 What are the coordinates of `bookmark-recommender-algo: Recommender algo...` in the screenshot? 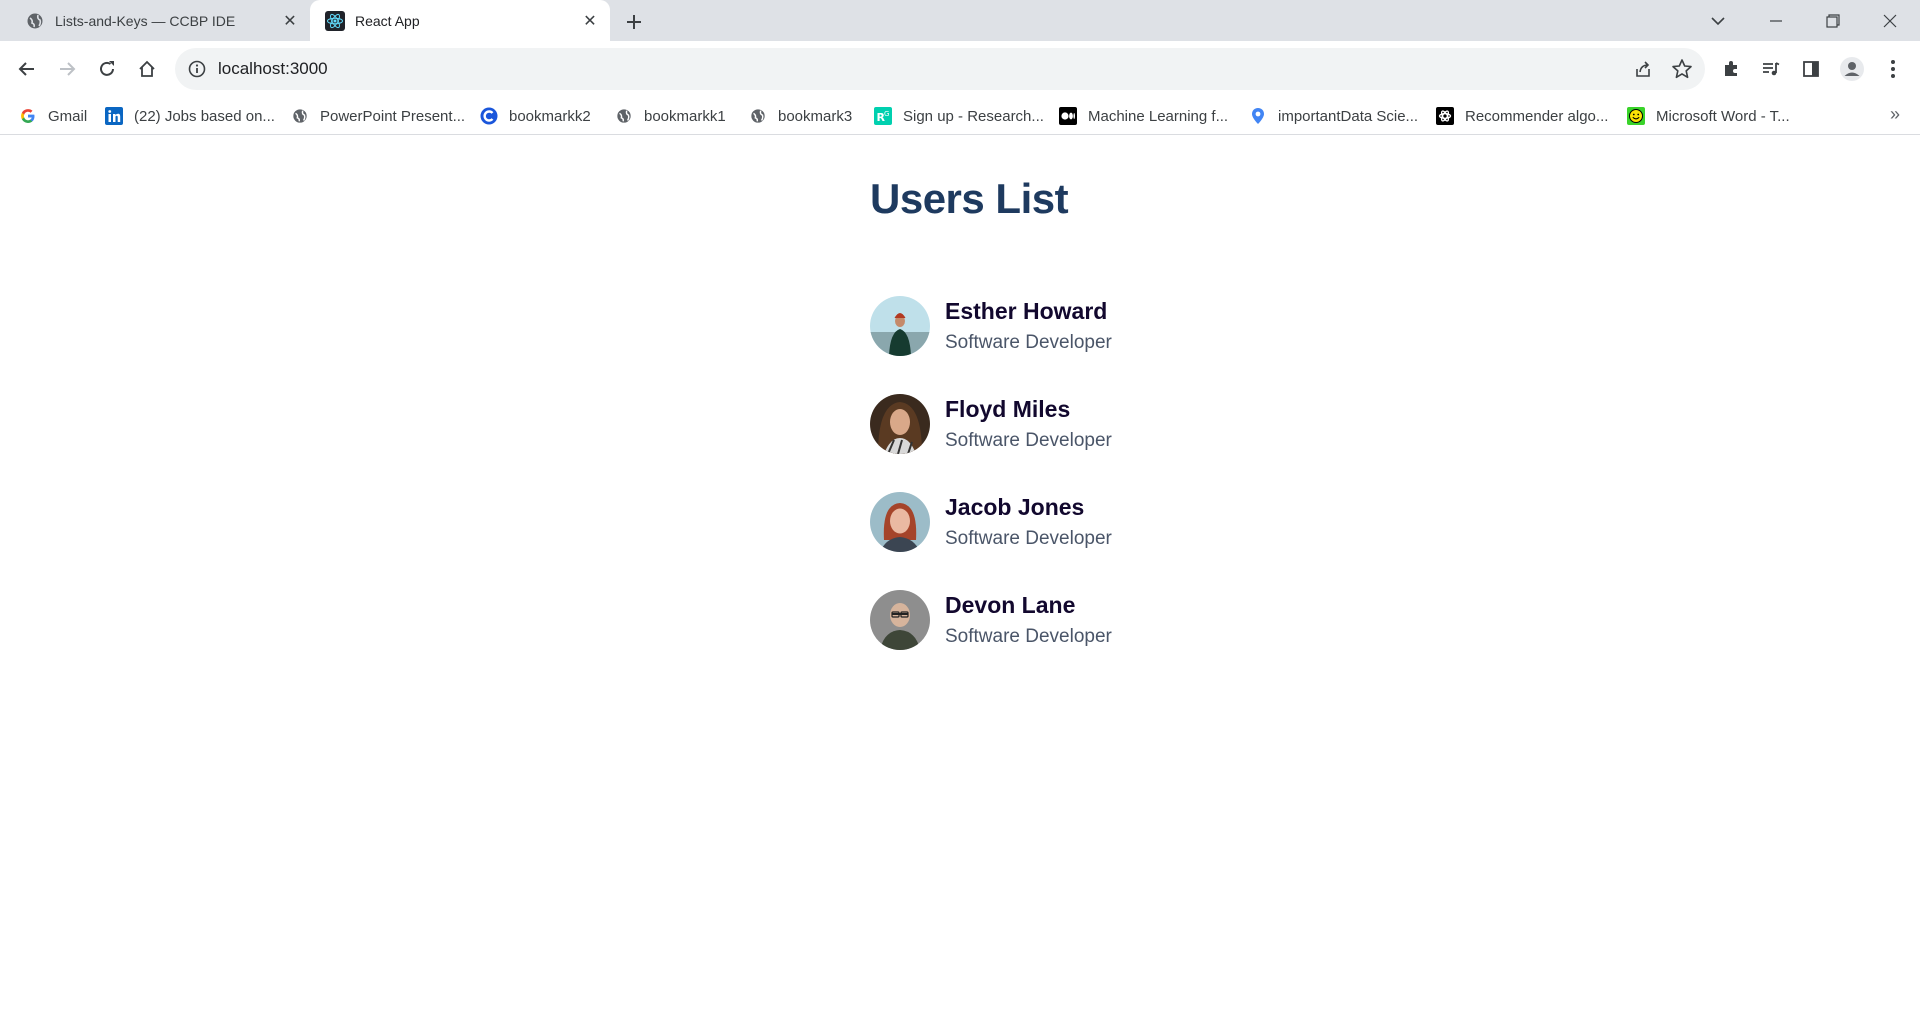 It's located at (1522, 116).